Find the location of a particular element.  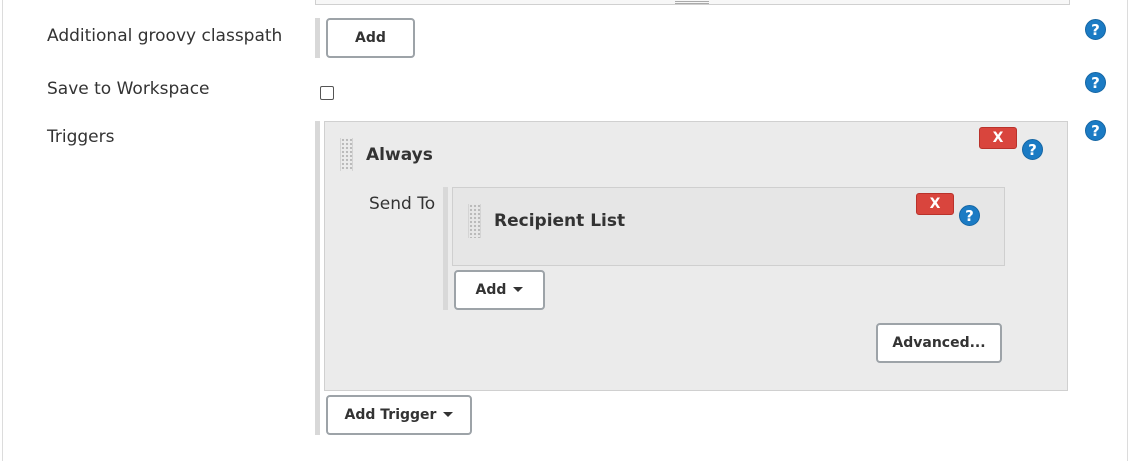

help-icon-triggers: ? is located at coordinates (1095, 130).